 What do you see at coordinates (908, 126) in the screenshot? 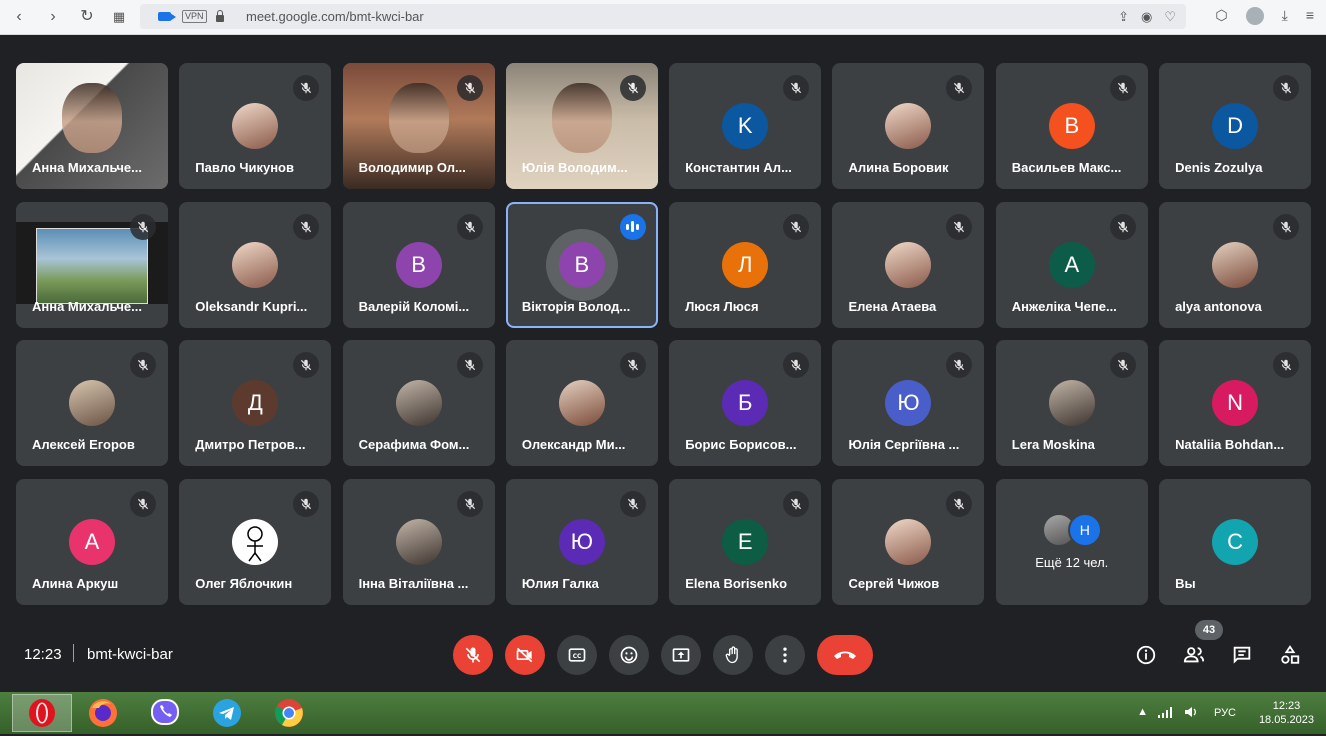
I see `participant-tile: Алина Боровик` at bounding box center [908, 126].